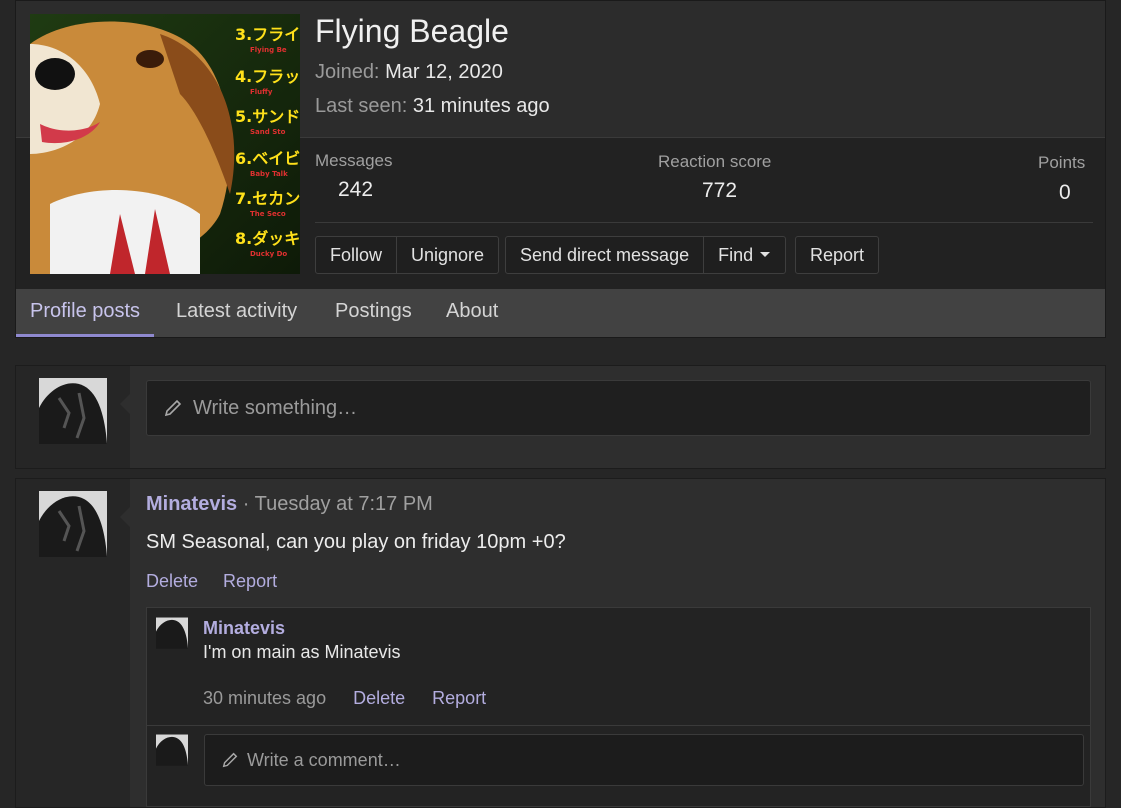 Image resolution: width=1121 pixels, height=808 pixels. I want to click on comment-author-avatar, so click(172, 633).